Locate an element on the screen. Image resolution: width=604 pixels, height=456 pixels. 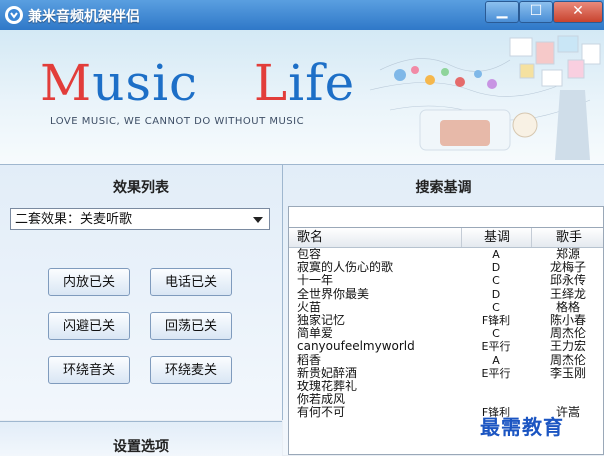
song-table-header: 歌名 基调 歌手 is located at coordinates (446, 238).